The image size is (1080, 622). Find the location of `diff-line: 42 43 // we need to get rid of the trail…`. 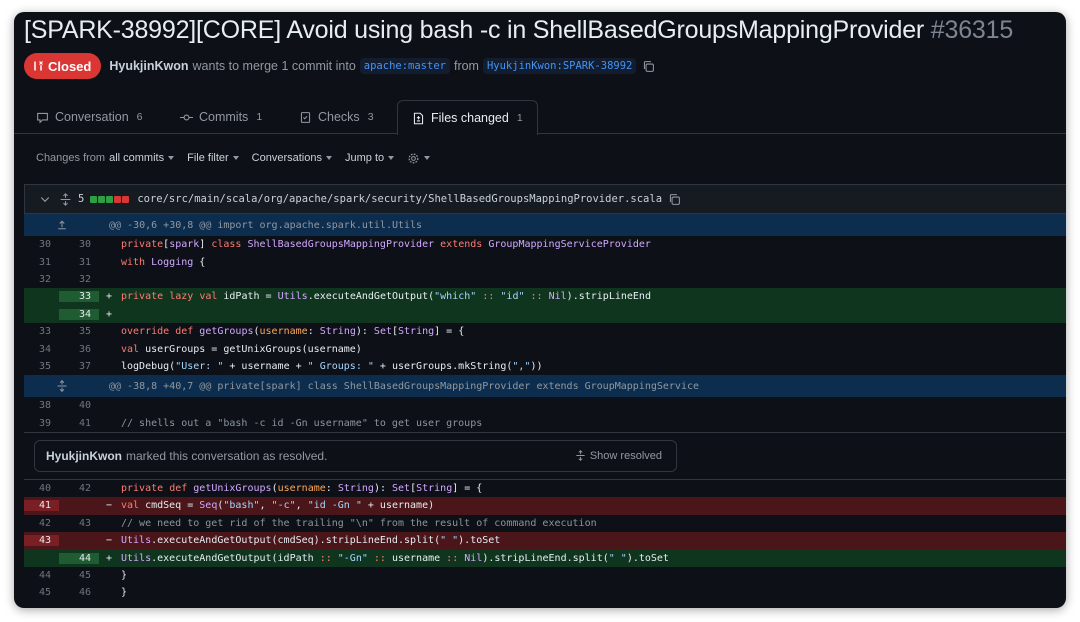

diff-line: 42 43 // we need to get rid of the trail… is located at coordinates (545, 523).